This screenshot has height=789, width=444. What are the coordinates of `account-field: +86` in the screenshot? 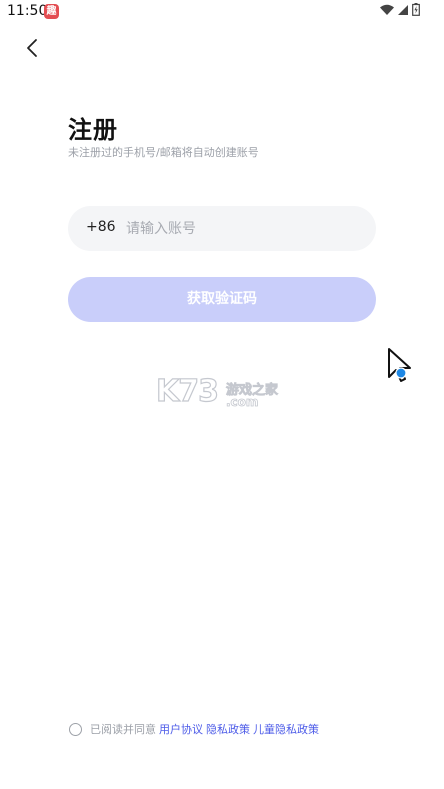 It's located at (222, 228).